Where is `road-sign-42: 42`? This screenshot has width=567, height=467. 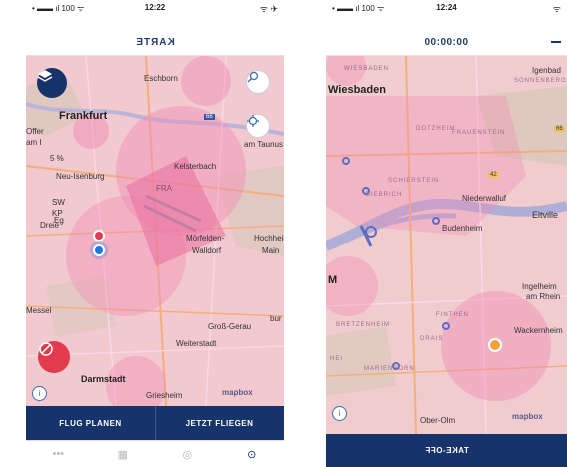 road-sign-42: 42 is located at coordinates (493, 175).